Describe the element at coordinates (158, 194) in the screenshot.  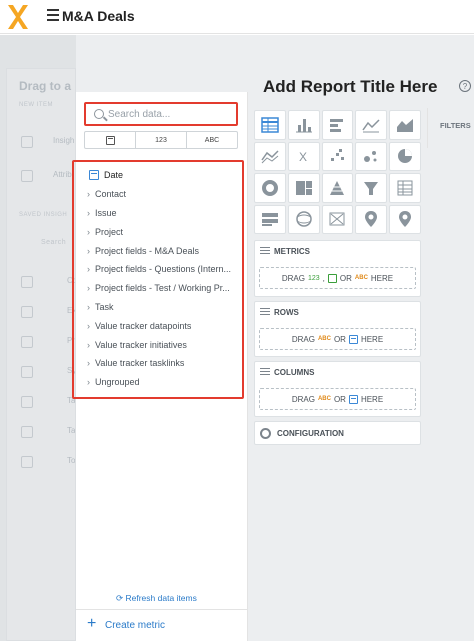
I see `field-folder: › Contact` at that location.